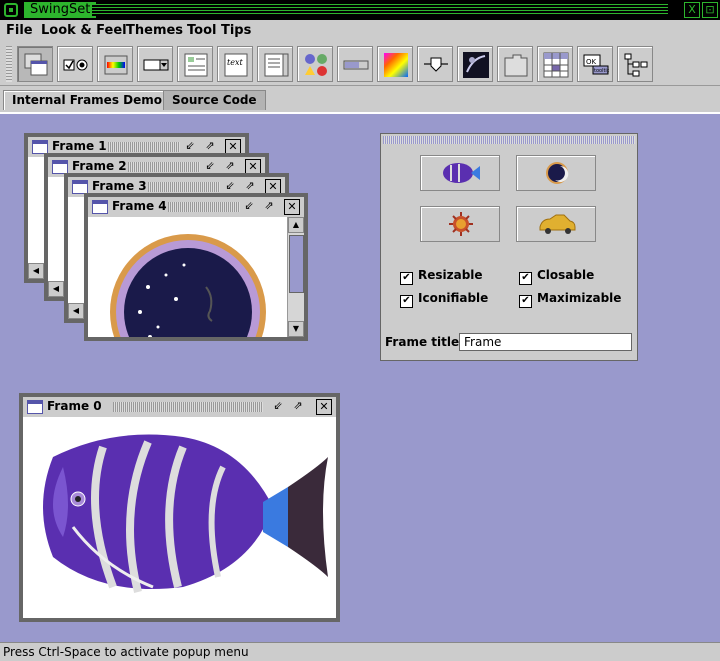  I want to click on tooltip-label-text: tooltip, so click(601, 71).